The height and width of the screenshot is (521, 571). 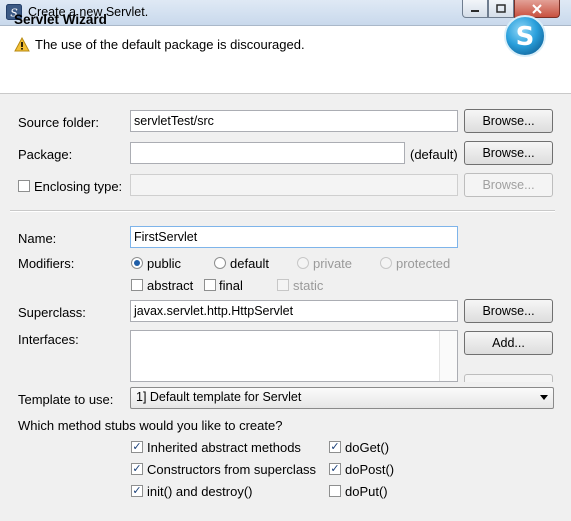 What do you see at coordinates (386, 263) in the screenshot?
I see `modifier-protected-radio` at bounding box center [386, 263].